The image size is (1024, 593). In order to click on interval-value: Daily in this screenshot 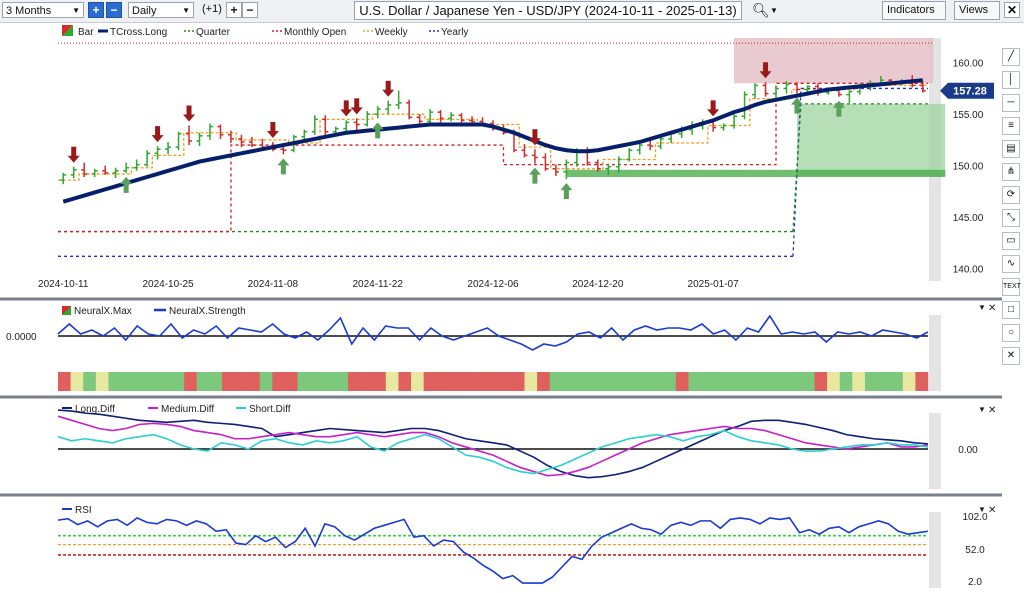, I will do `click(144, 11)`.